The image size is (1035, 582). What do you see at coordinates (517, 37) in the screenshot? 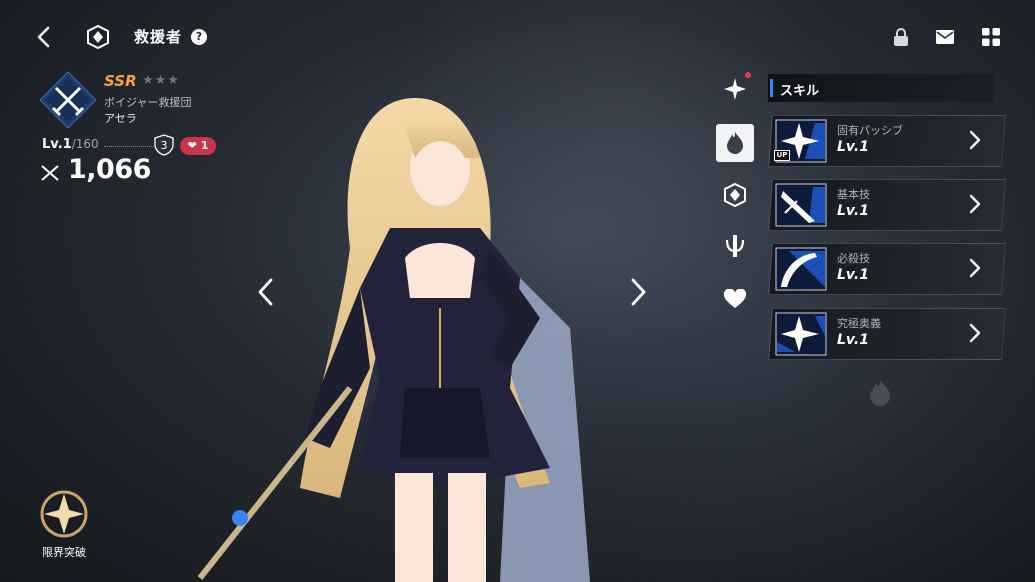
I see `top-bar: 救援者 ?` at bounding box center [517, 37].